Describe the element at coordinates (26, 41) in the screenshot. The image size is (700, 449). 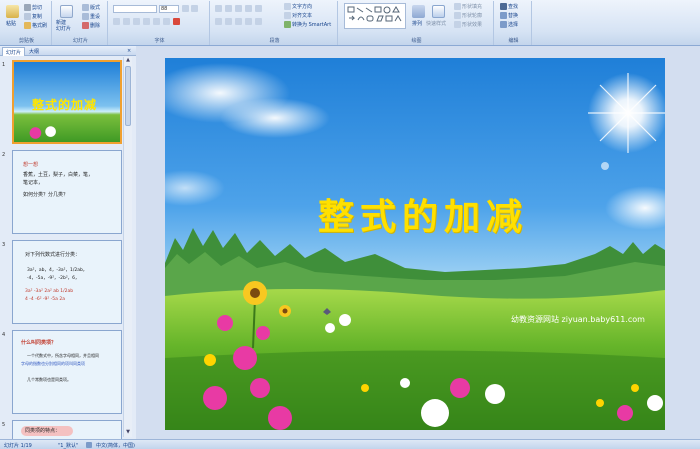
I see `group-label-clipboard: 剪贴板` at that location.